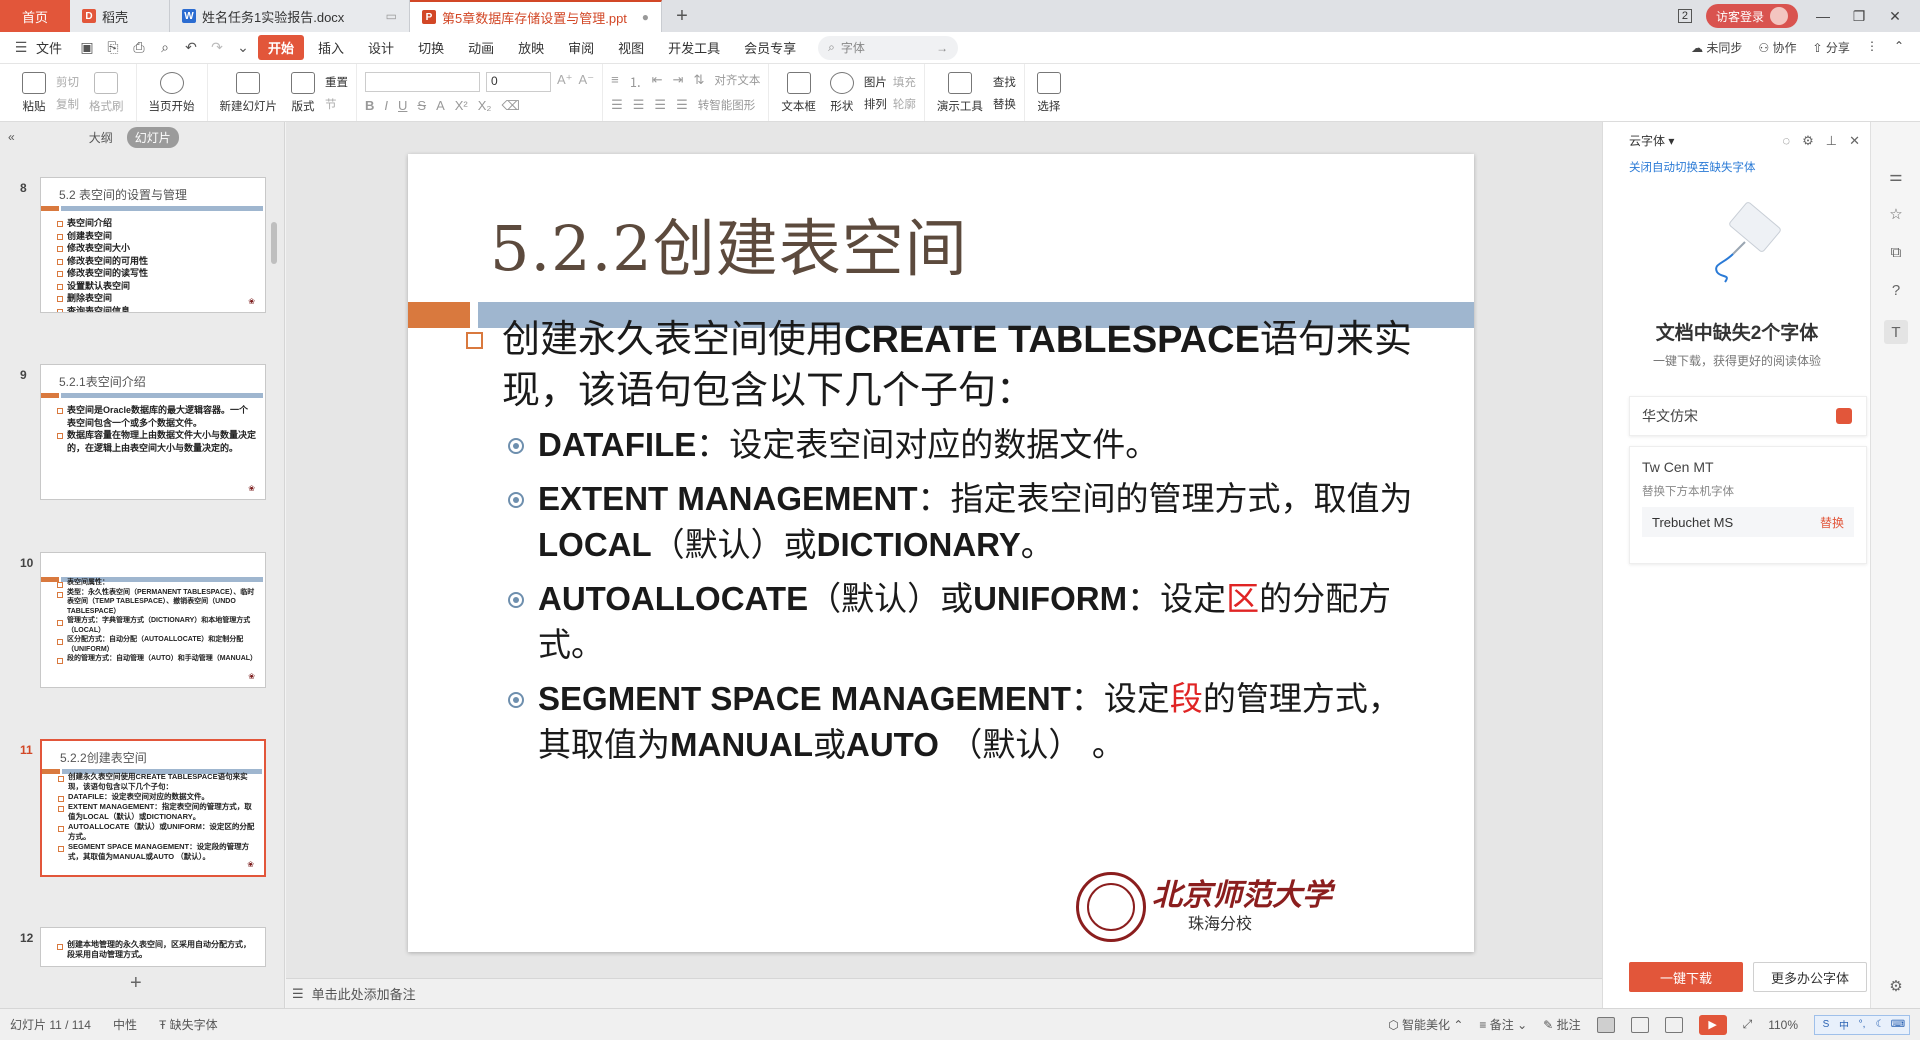 This screenshot has height=1040, width=1920. What do you see at coordinates (431, 47) in the screenshot?
I see `tab-transition: 切换` at bounding box center [431, 47].